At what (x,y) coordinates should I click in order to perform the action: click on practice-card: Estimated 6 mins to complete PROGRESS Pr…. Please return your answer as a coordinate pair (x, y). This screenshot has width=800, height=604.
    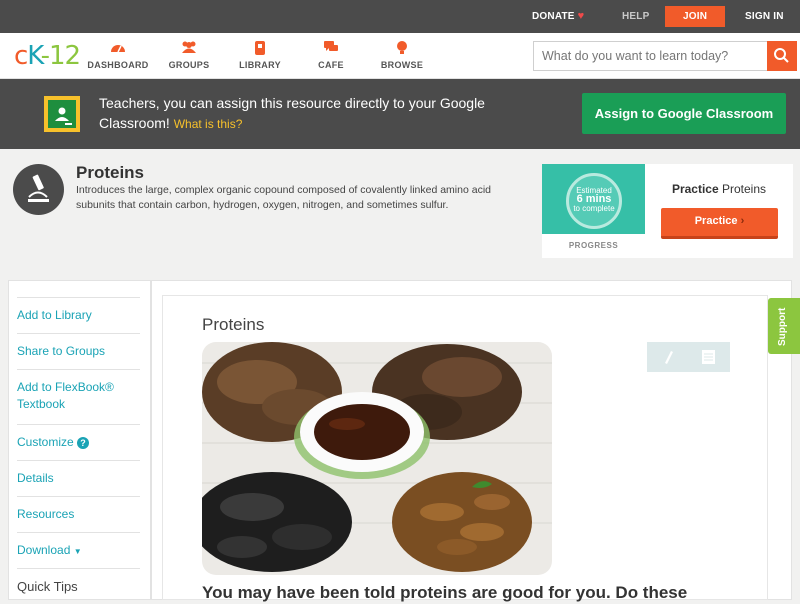
    Looking at the image, I should click on (667, 211).